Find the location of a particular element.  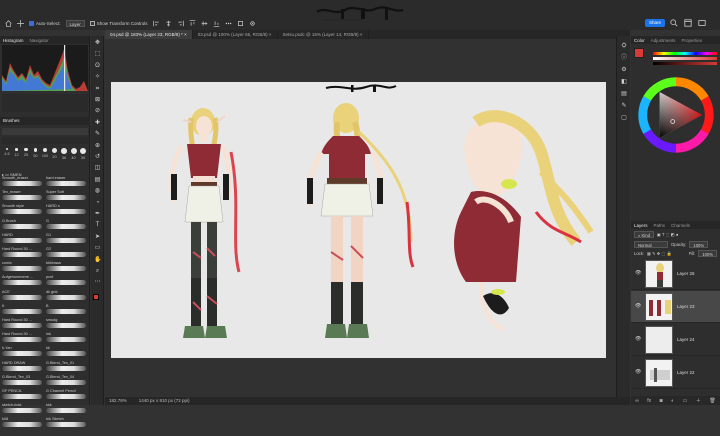

marquee-tool-icon: ⬚ is located at coordinates (97, 54).